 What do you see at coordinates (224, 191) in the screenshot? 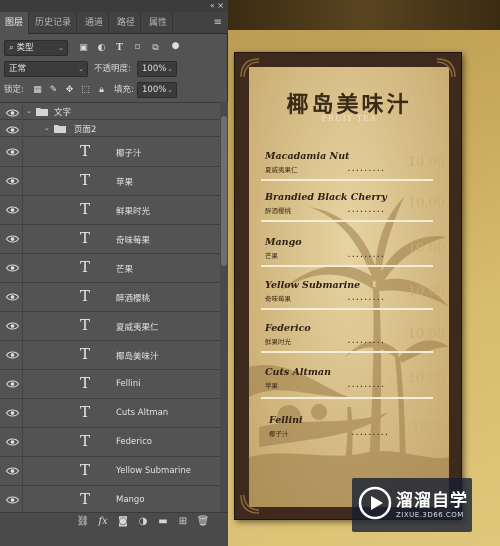
I see `scrollbar-thumb` at bounding box center [224, 191].